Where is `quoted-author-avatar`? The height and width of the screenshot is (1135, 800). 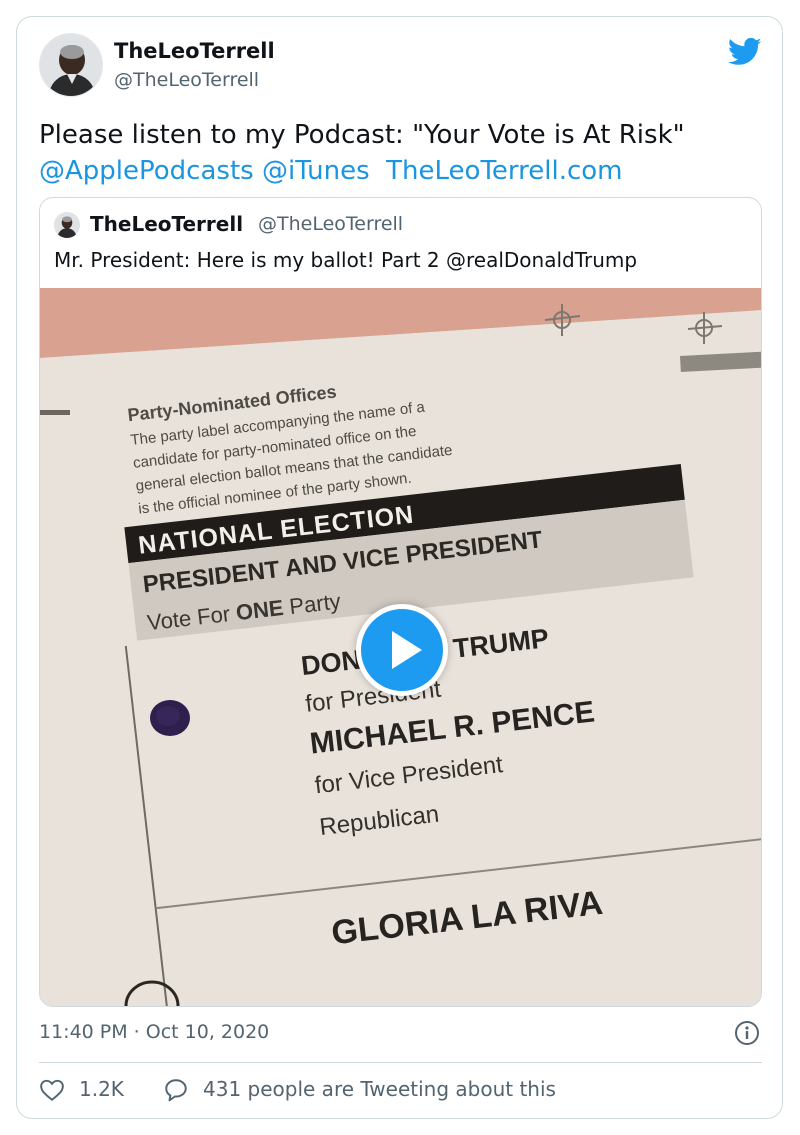 quoted-author-avatar is located at coordinates (67, 225).